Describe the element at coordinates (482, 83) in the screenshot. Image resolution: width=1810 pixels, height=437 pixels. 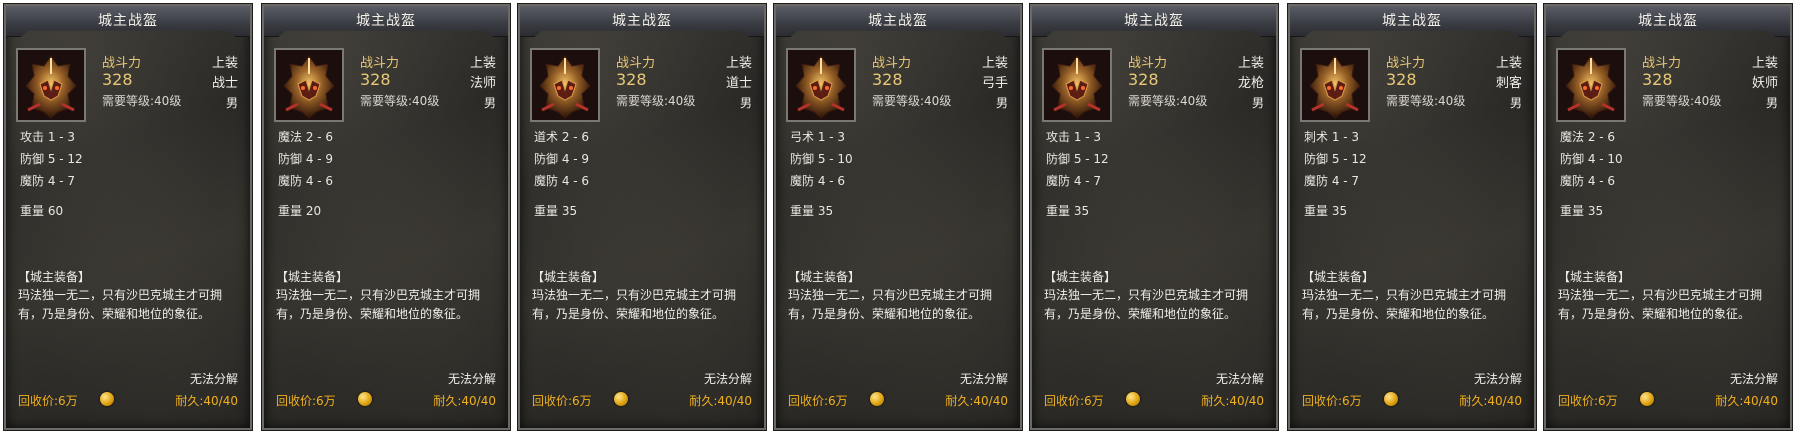
I see `class-requirement: 法师` at that location.